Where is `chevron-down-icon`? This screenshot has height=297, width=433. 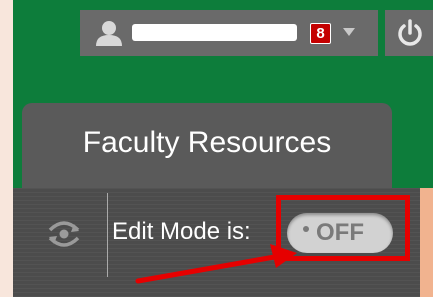 chevron-down-icon is located at coordinates (349, 32).